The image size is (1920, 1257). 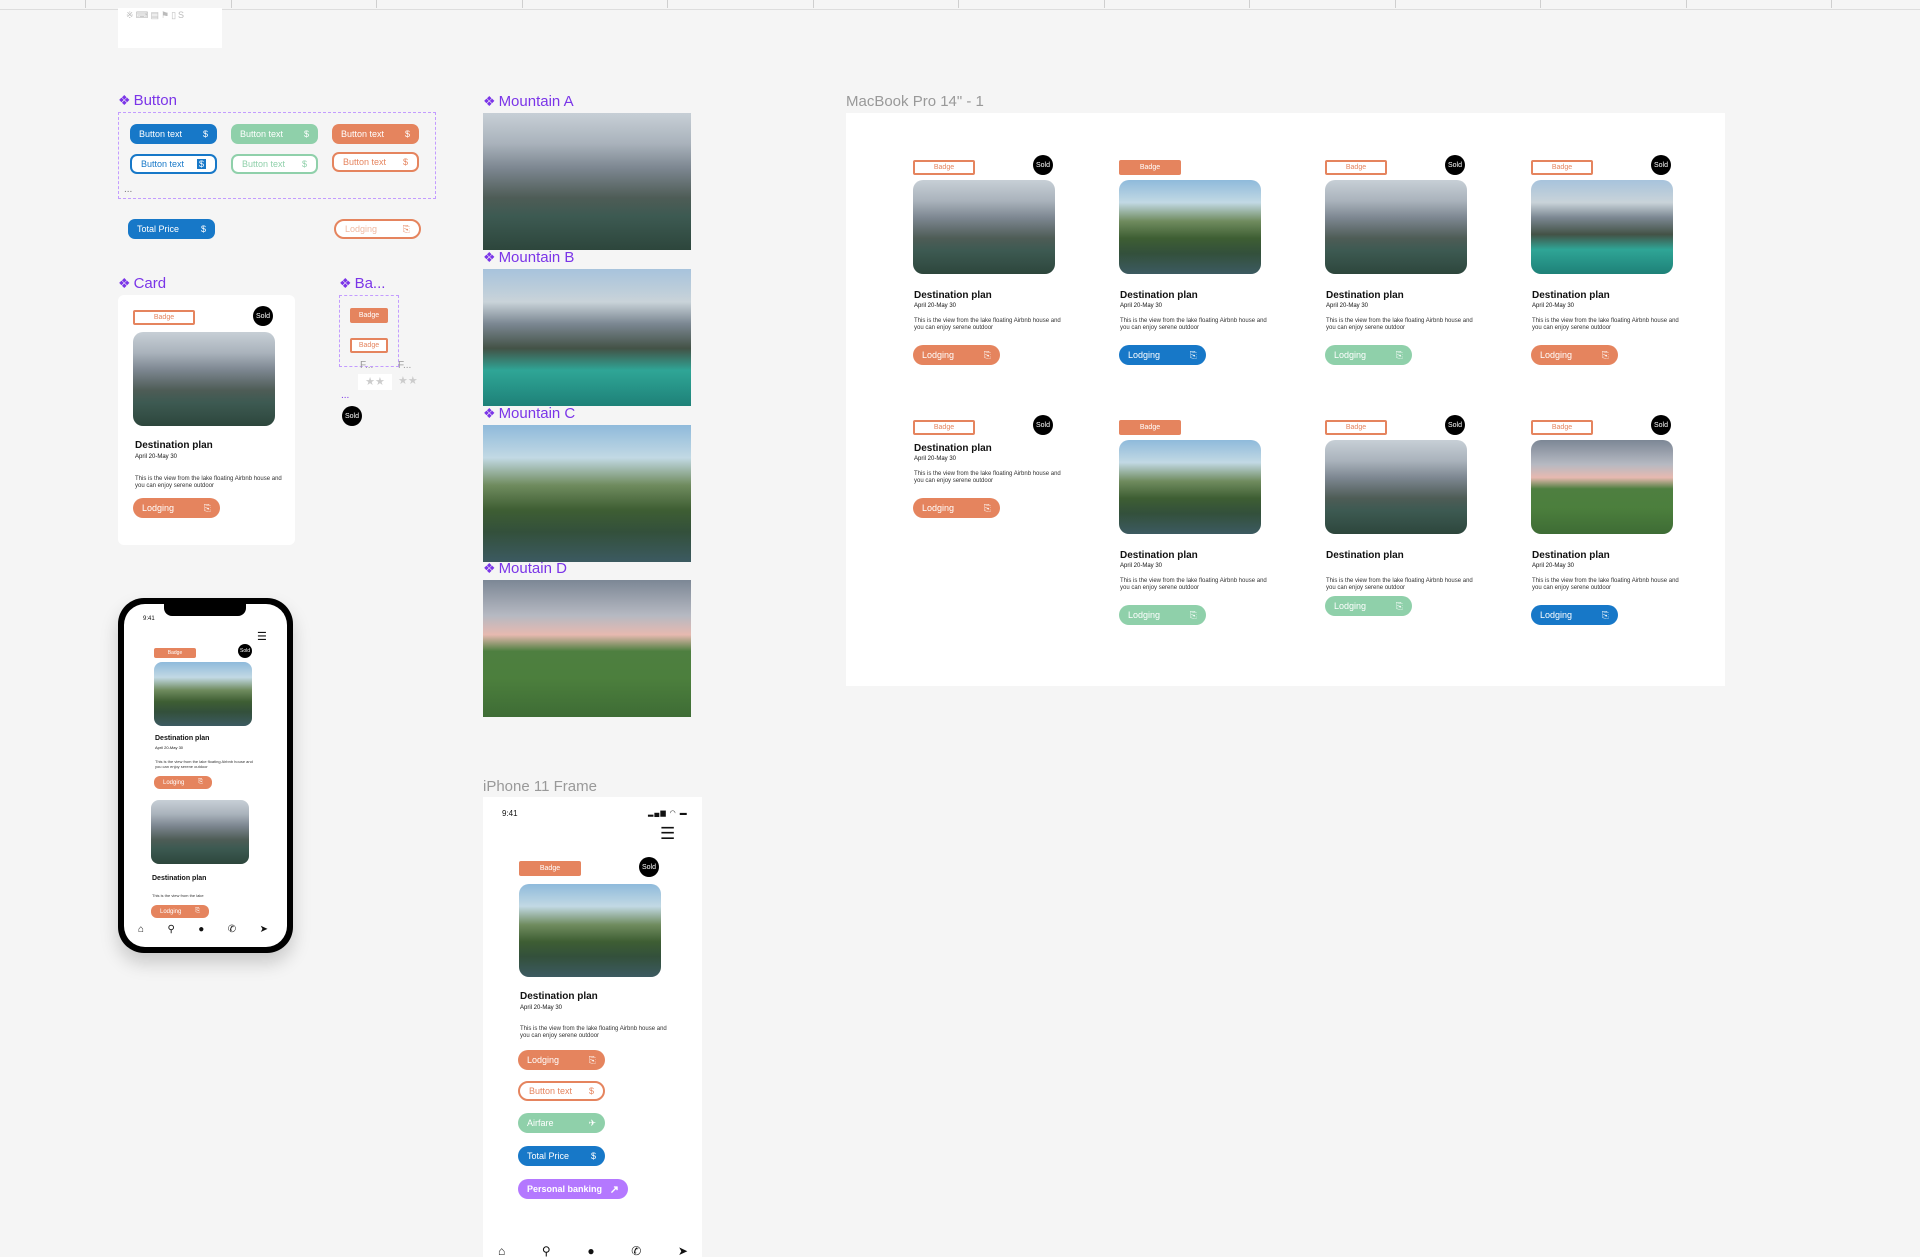 I want to click on button-variant-green: Button text $, so click(x=274, y=134).